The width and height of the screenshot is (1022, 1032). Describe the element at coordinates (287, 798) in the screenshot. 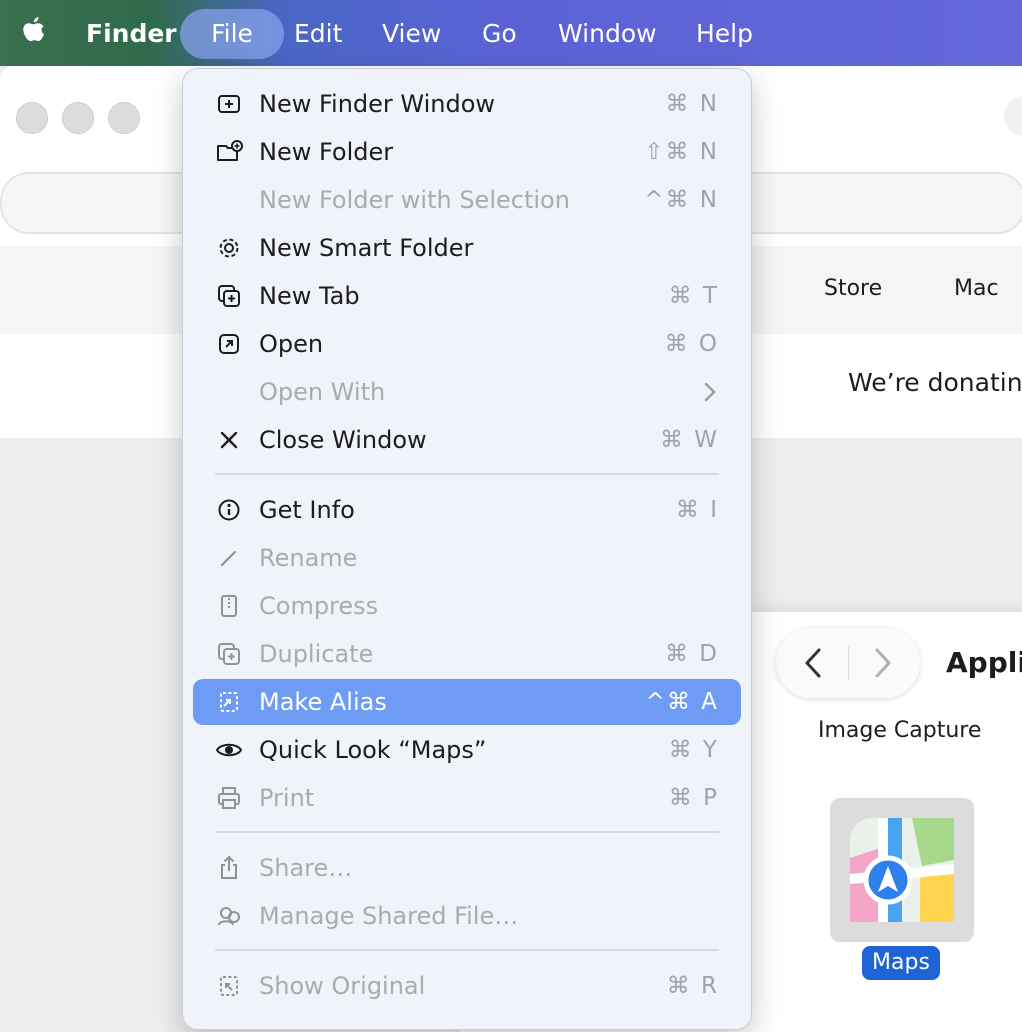

I see `menu-item-label: Print` at that location.